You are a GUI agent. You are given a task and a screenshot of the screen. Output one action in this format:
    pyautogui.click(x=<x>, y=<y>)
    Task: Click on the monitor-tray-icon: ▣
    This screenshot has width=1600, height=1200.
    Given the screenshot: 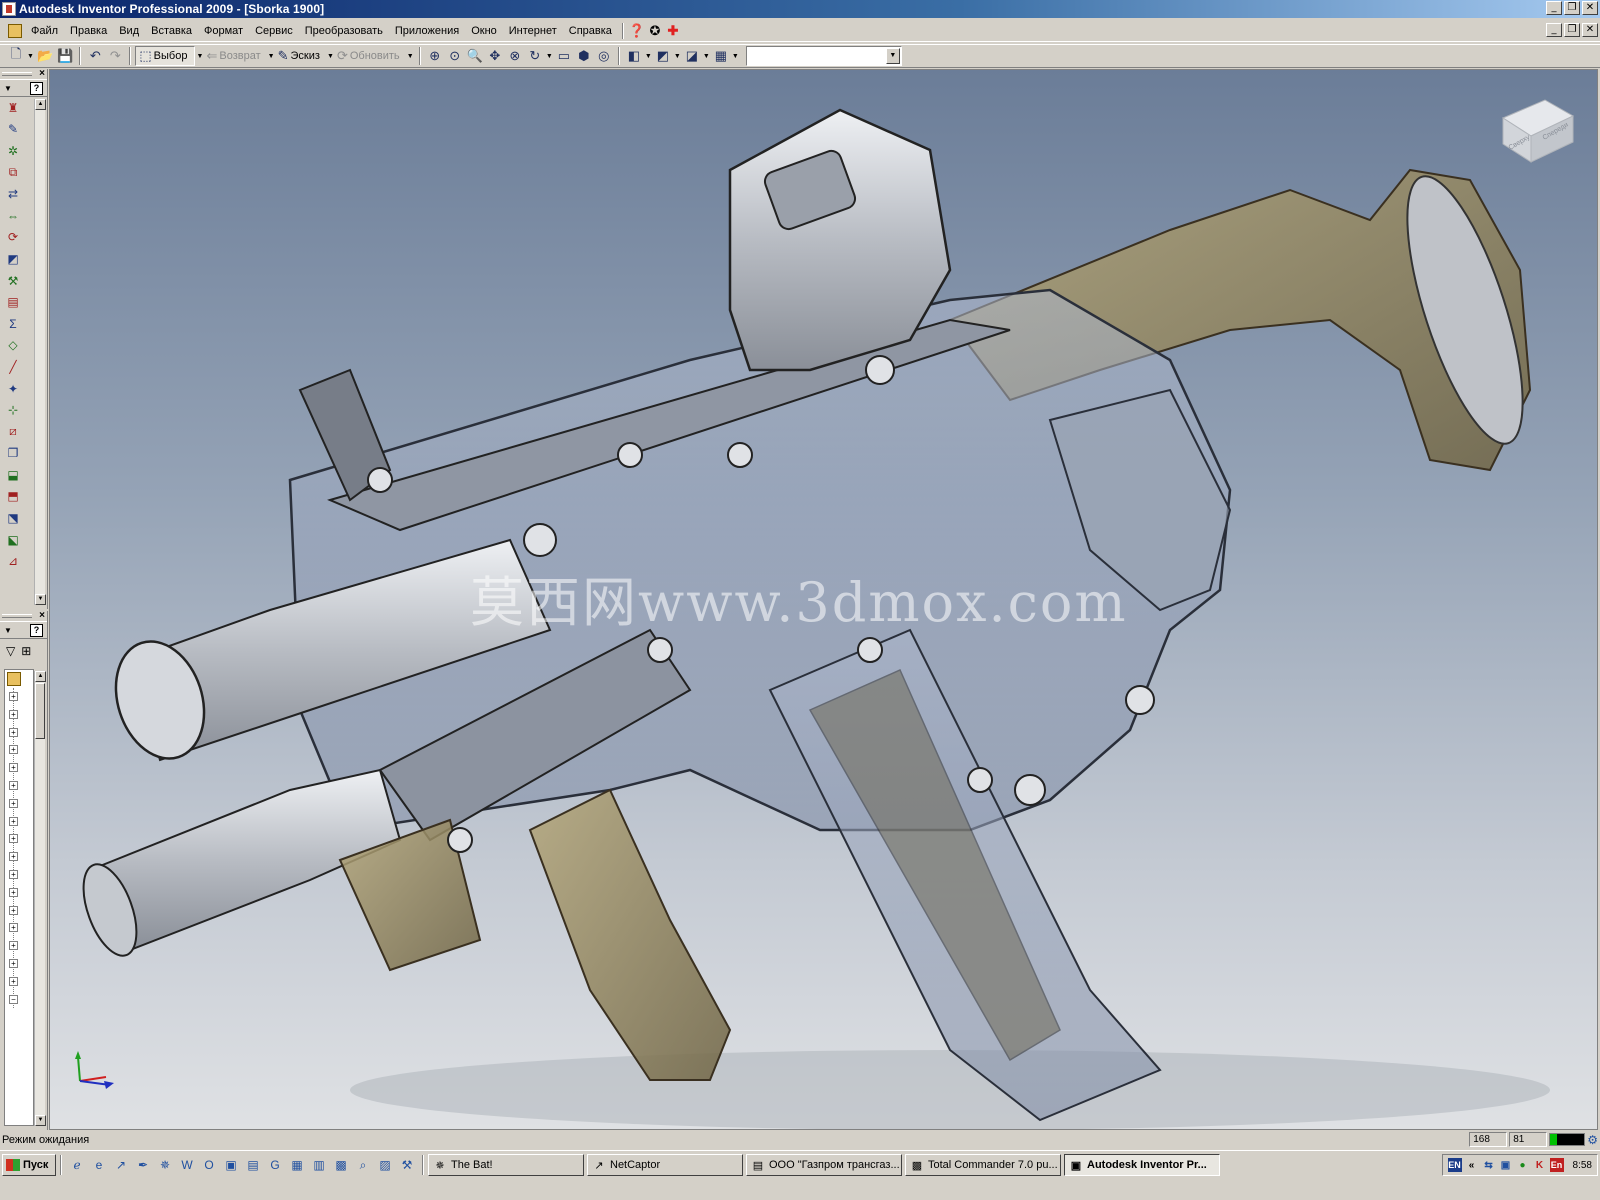 What is the action you would take?
    pyautogui.click(x=1506, y=1165)
    